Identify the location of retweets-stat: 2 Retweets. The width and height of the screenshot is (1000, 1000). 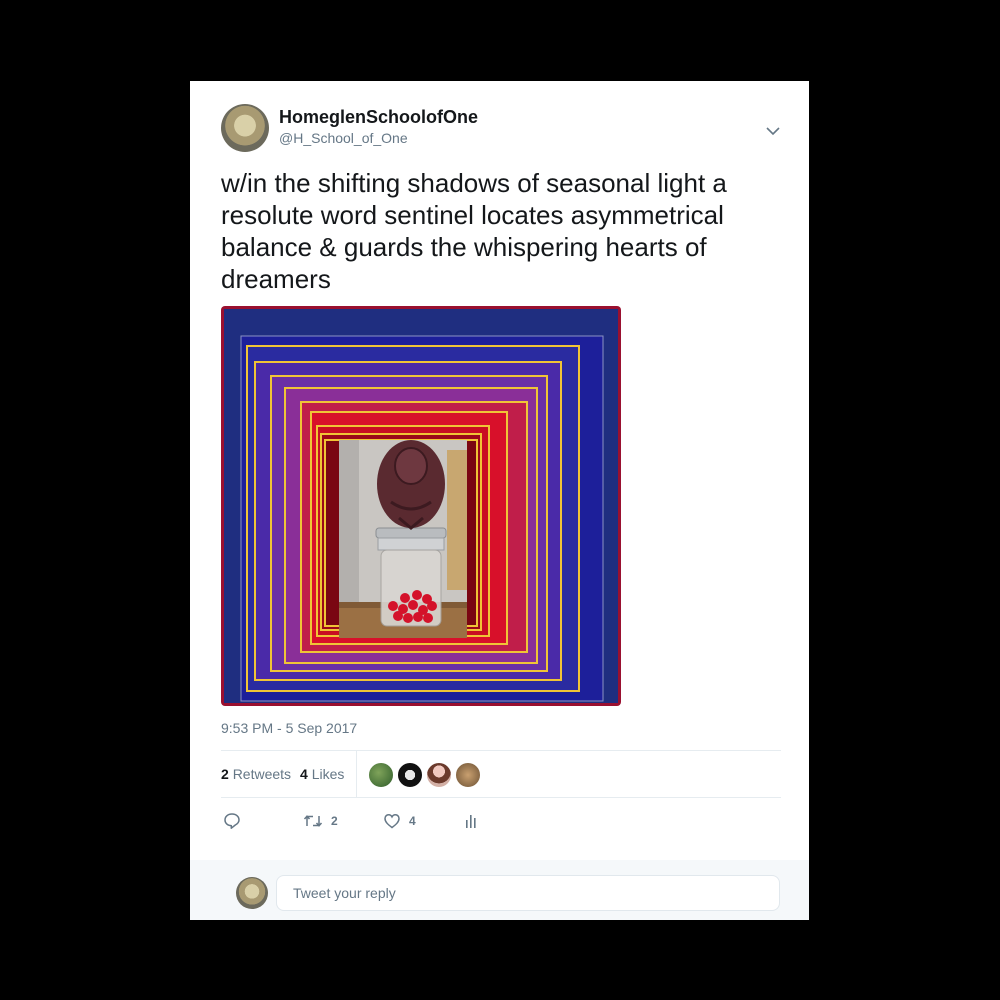
(256, 774).